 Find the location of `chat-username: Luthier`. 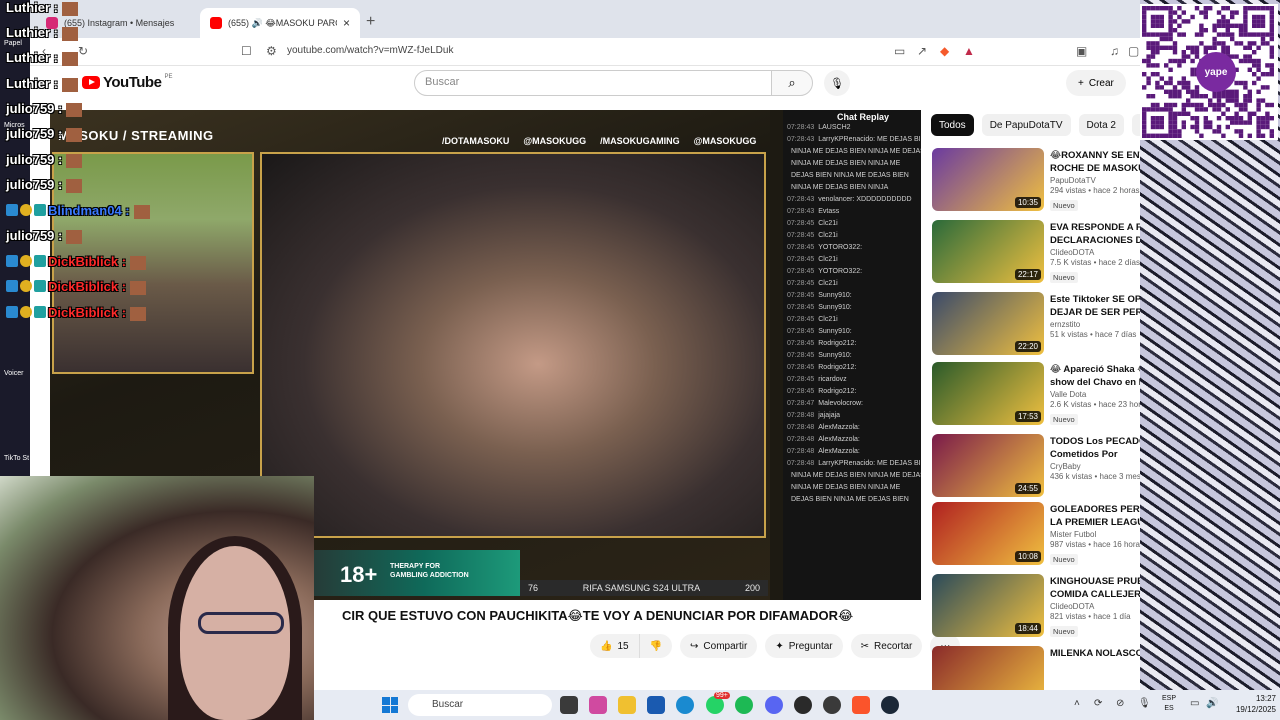

chat-username: Luthier is located at coordinates (28, 32).